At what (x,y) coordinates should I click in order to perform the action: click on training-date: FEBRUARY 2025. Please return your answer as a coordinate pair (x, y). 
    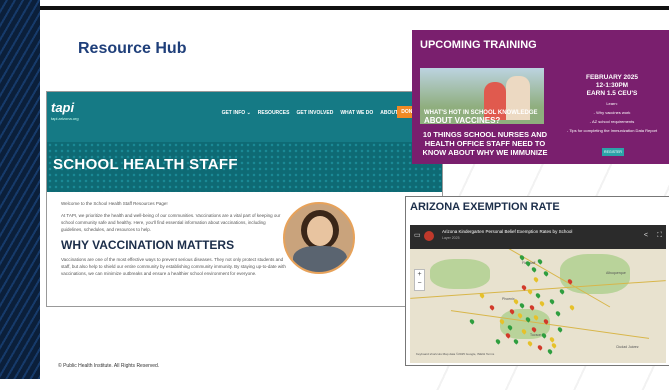
    Looking at the image, I should click on (612, 77).